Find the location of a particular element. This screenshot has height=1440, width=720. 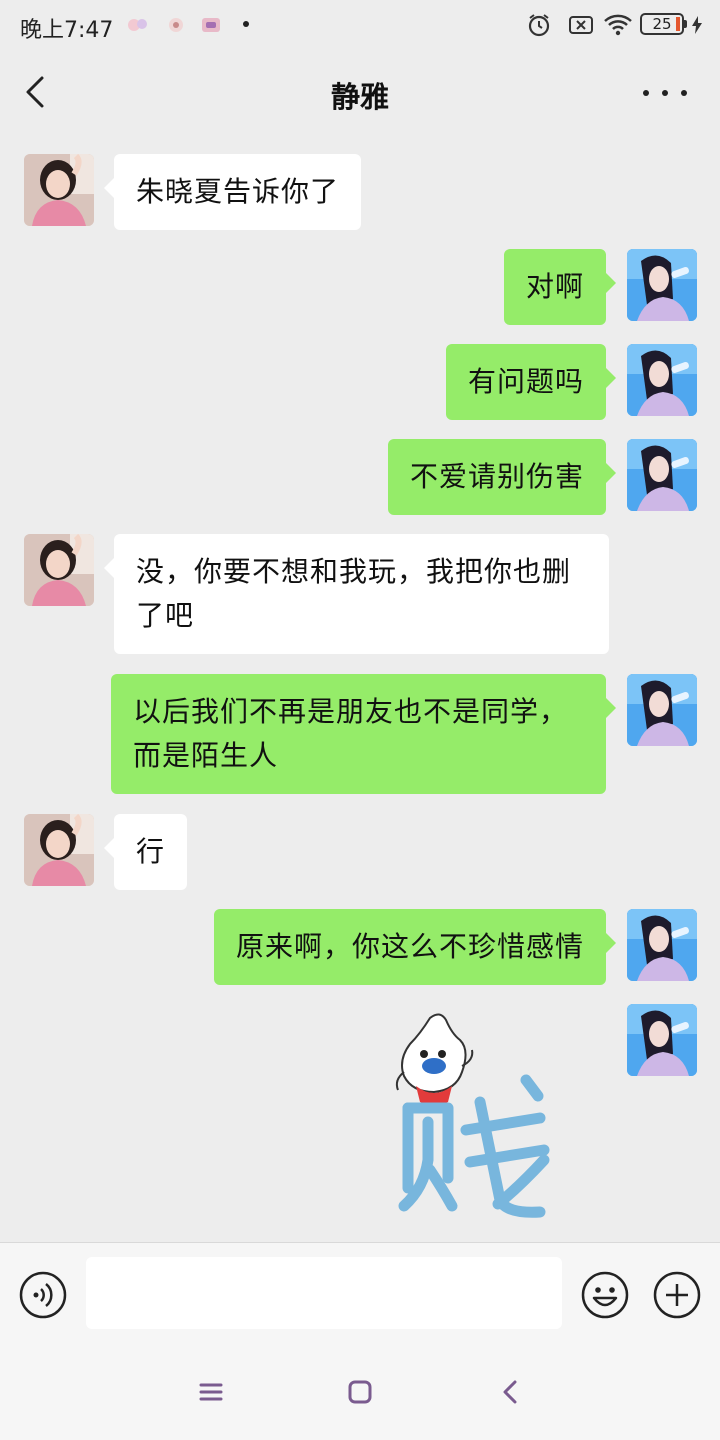

more-dots-icon is located at coordinates (646, 93).